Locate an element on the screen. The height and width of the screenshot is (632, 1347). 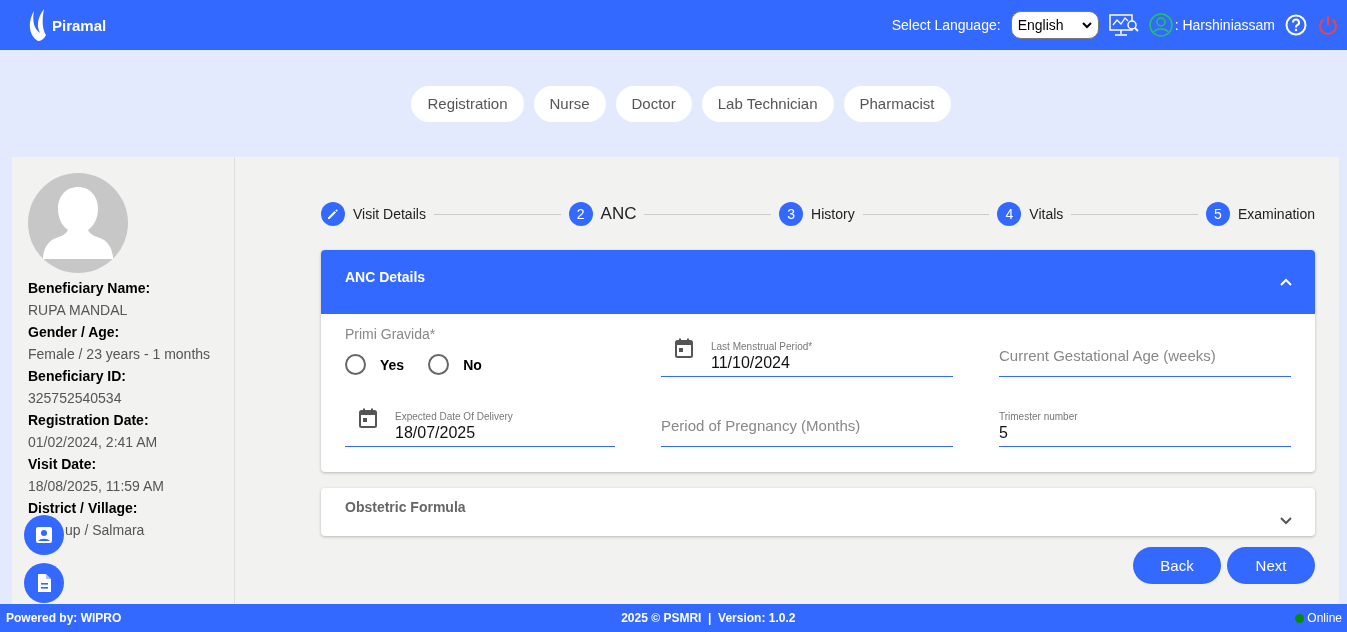
role-tab: Nurse is located at coordinates (569, 103).